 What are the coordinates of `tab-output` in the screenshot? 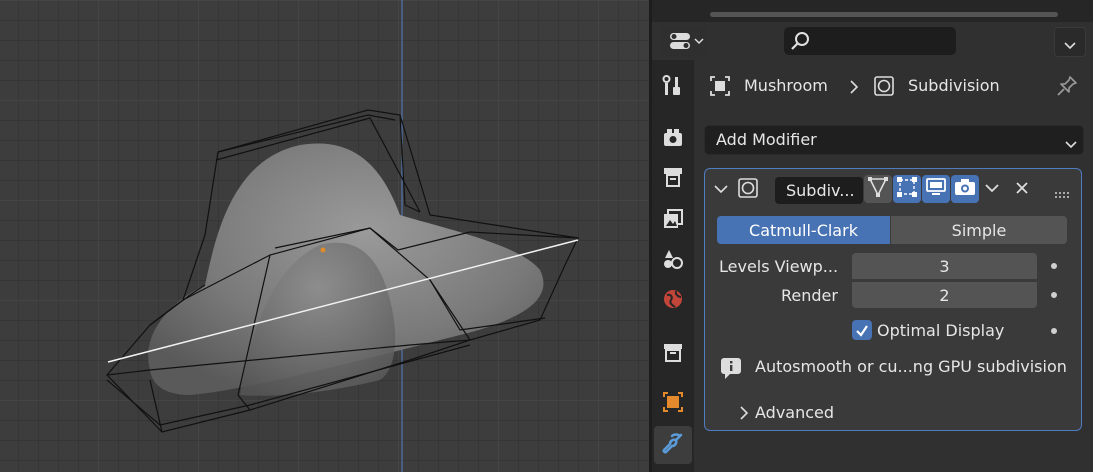 It's located at (673, 179).